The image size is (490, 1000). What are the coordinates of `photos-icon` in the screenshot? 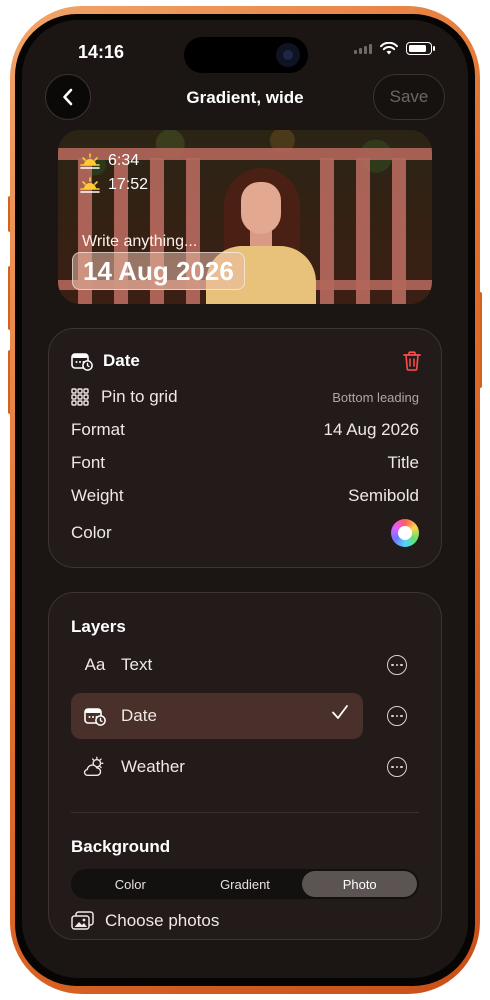 It's located at (82, 920).